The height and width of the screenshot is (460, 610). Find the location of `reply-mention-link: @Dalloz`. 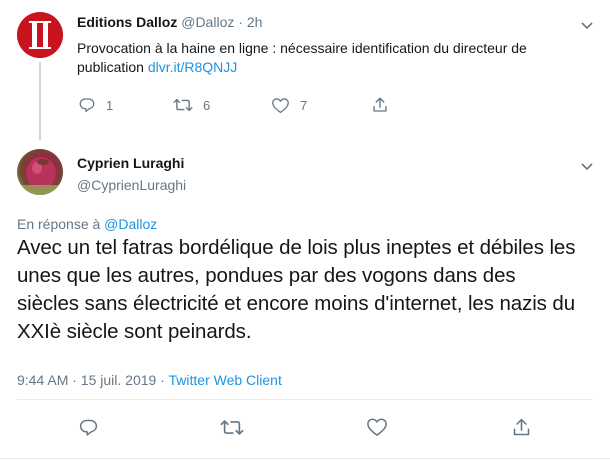

reply-mention-link: @Dalloz is located at coordinates (130, 224).